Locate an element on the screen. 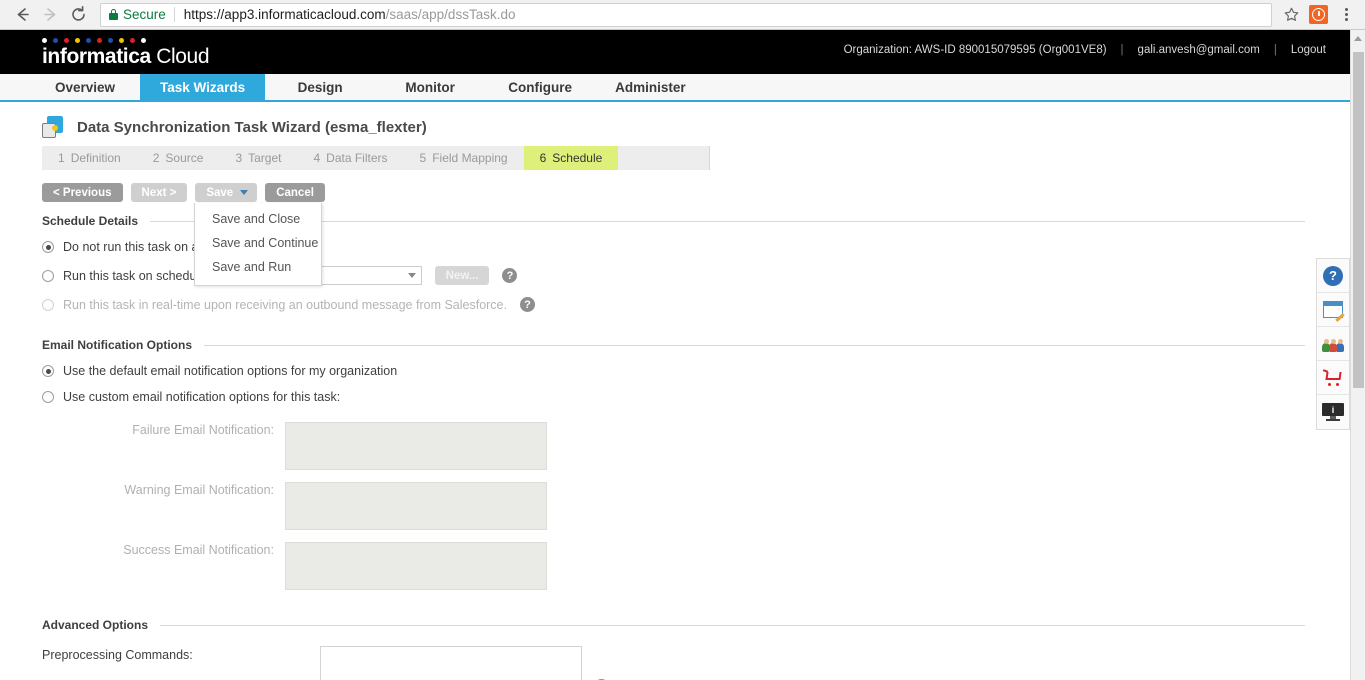  step-target: 3 Target is located at coordinates (258, 158).